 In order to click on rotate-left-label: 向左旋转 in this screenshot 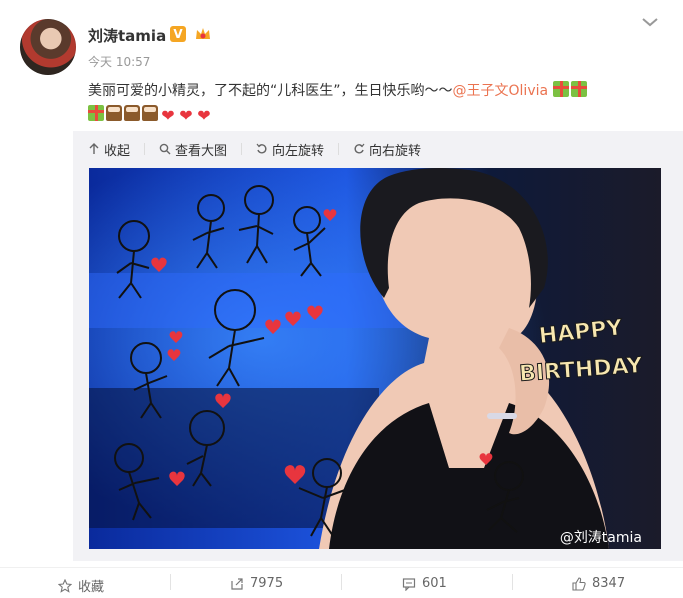, I will do `click(298, 151)`.